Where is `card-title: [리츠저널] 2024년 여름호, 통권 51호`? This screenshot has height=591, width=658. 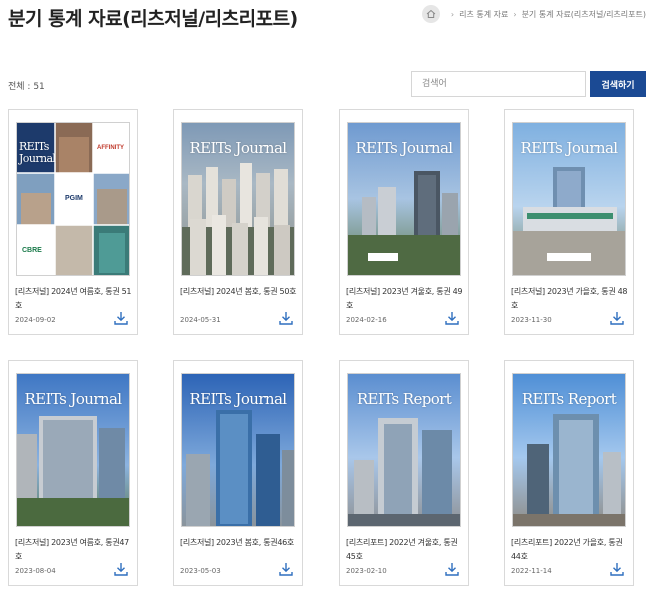 card-title: [리츠저널] 2024년 여름호, 통권 51호 is located at coordinates (75, 299).